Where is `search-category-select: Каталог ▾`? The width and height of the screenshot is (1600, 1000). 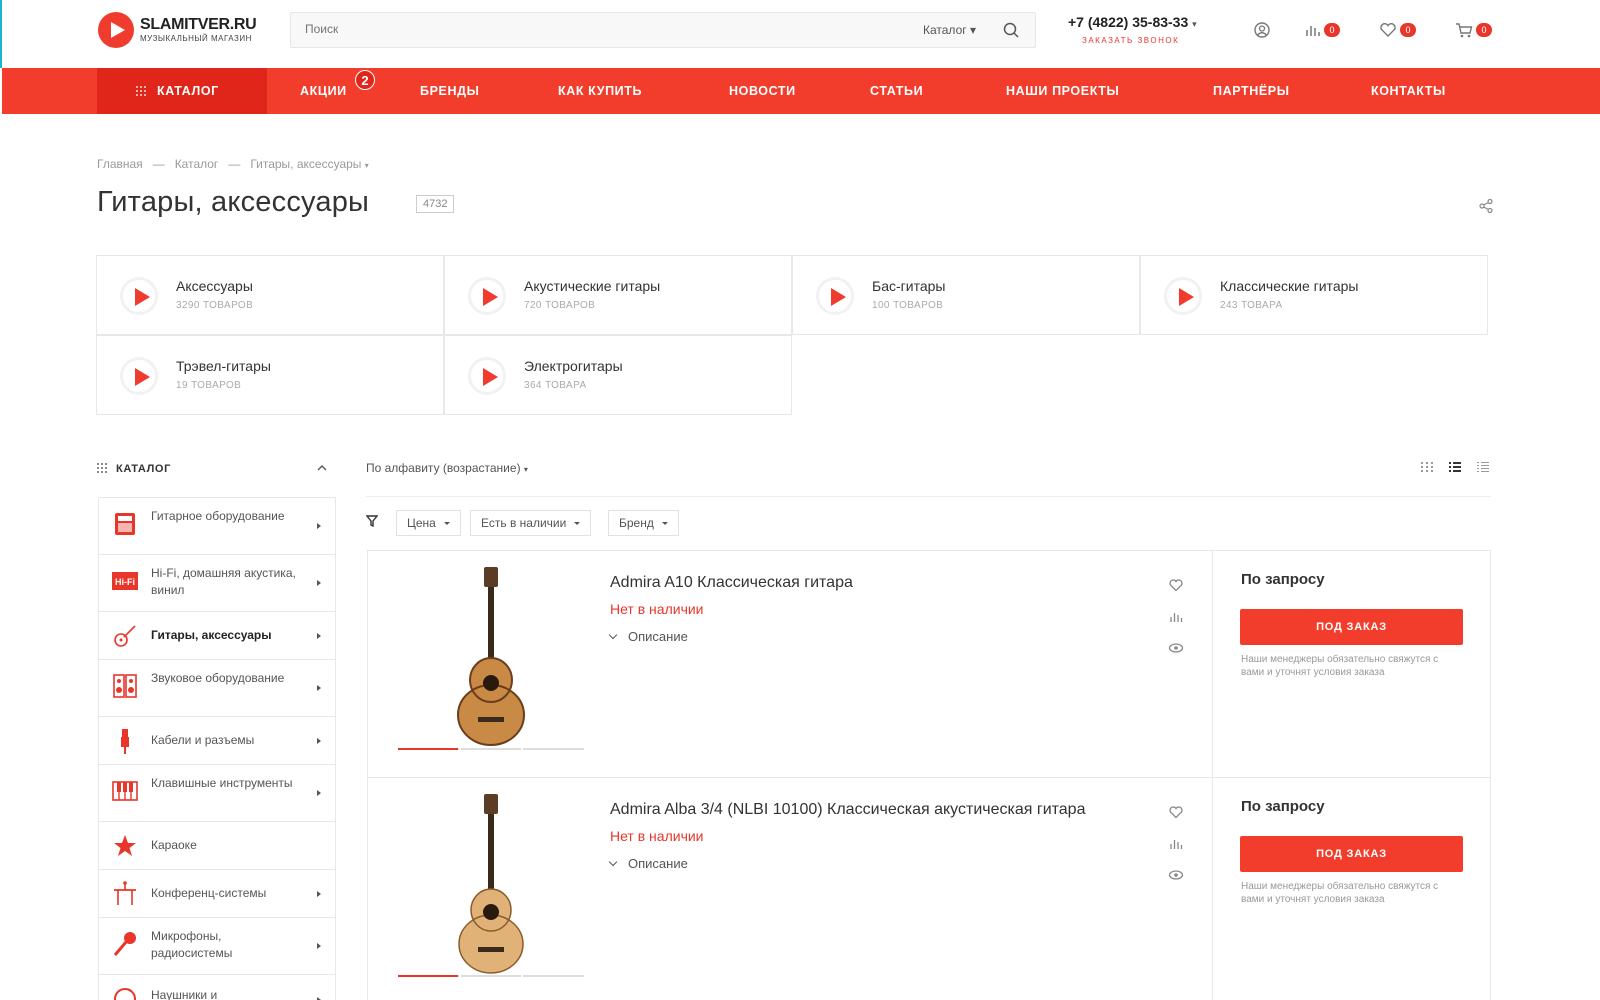 search-category-select: Каталог ▾ is located at coordinates (949, 30).